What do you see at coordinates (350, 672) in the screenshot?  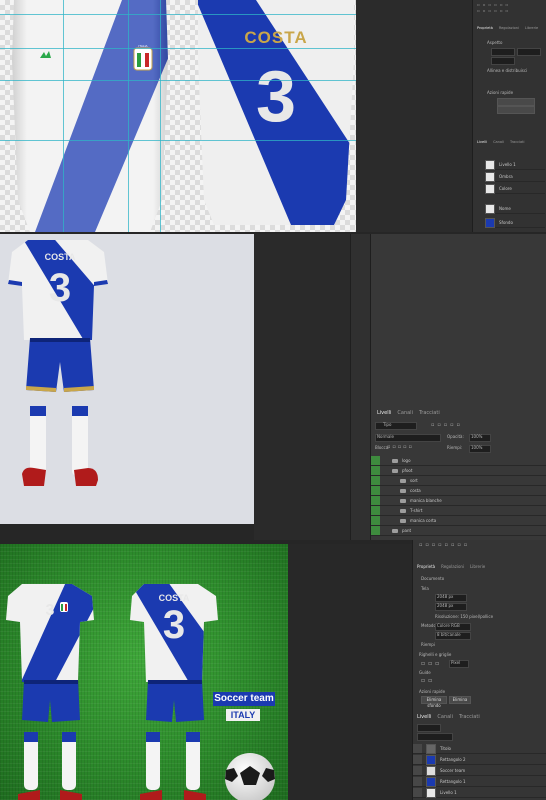 I see `bottom-canvas-dark` at bounding box center [350, 672].